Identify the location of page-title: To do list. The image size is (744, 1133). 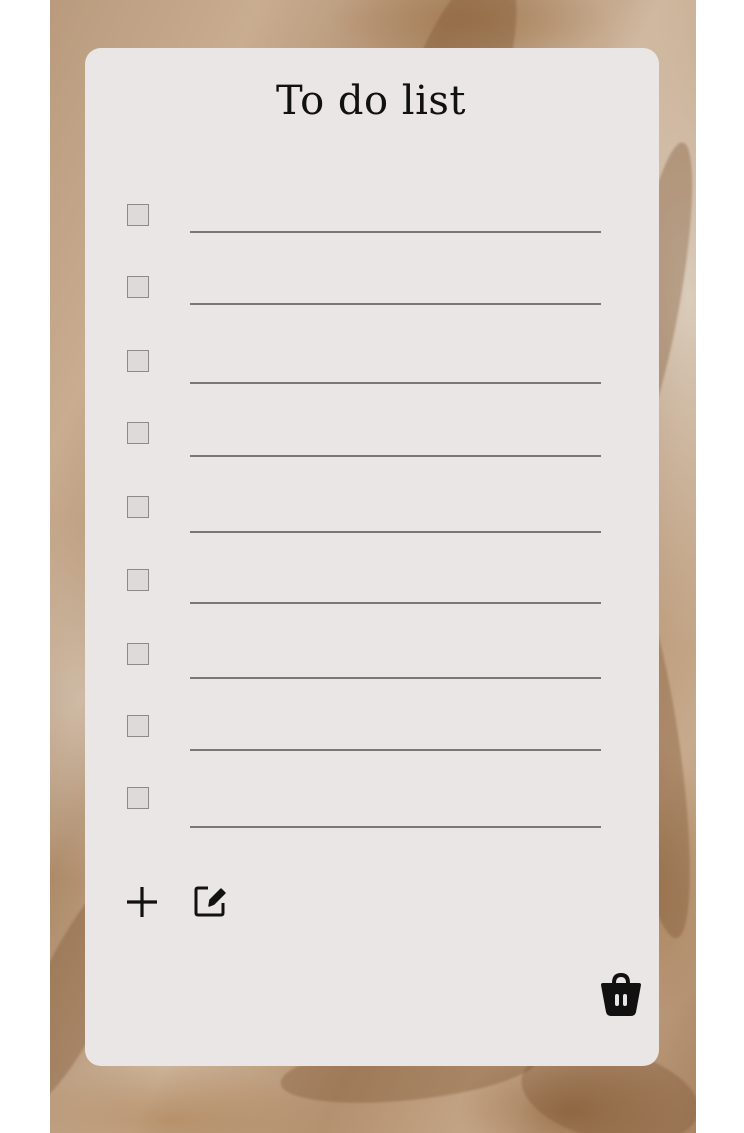
(371, 101).